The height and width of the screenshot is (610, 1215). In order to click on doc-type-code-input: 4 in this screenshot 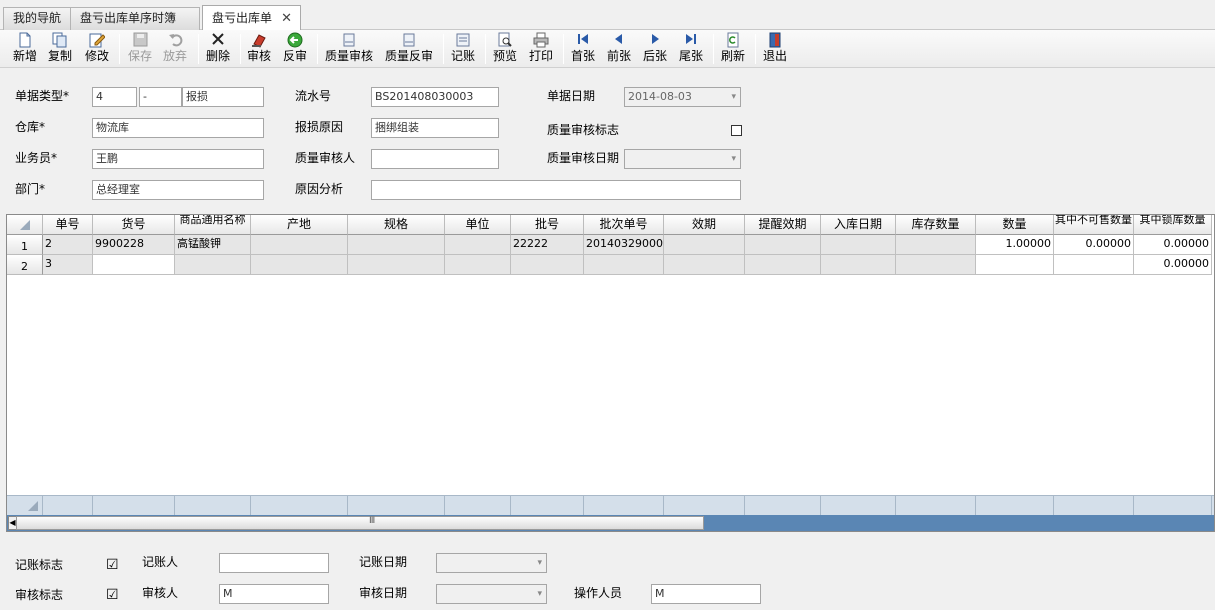, I will do `click(114, 97)`.